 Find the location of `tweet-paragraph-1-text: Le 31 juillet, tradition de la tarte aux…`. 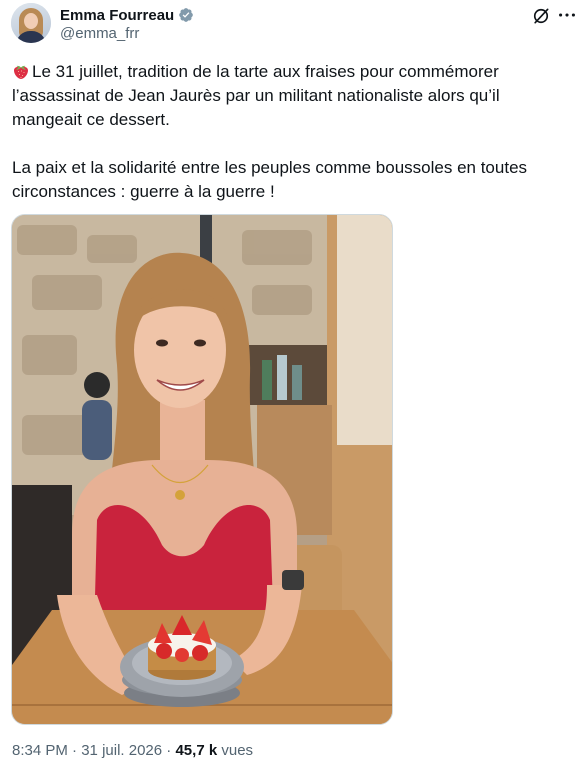

tweet-paragraph-1-text: Le 31 juillet, tradition de la tarte aux… is located at coordinates (256, 95).